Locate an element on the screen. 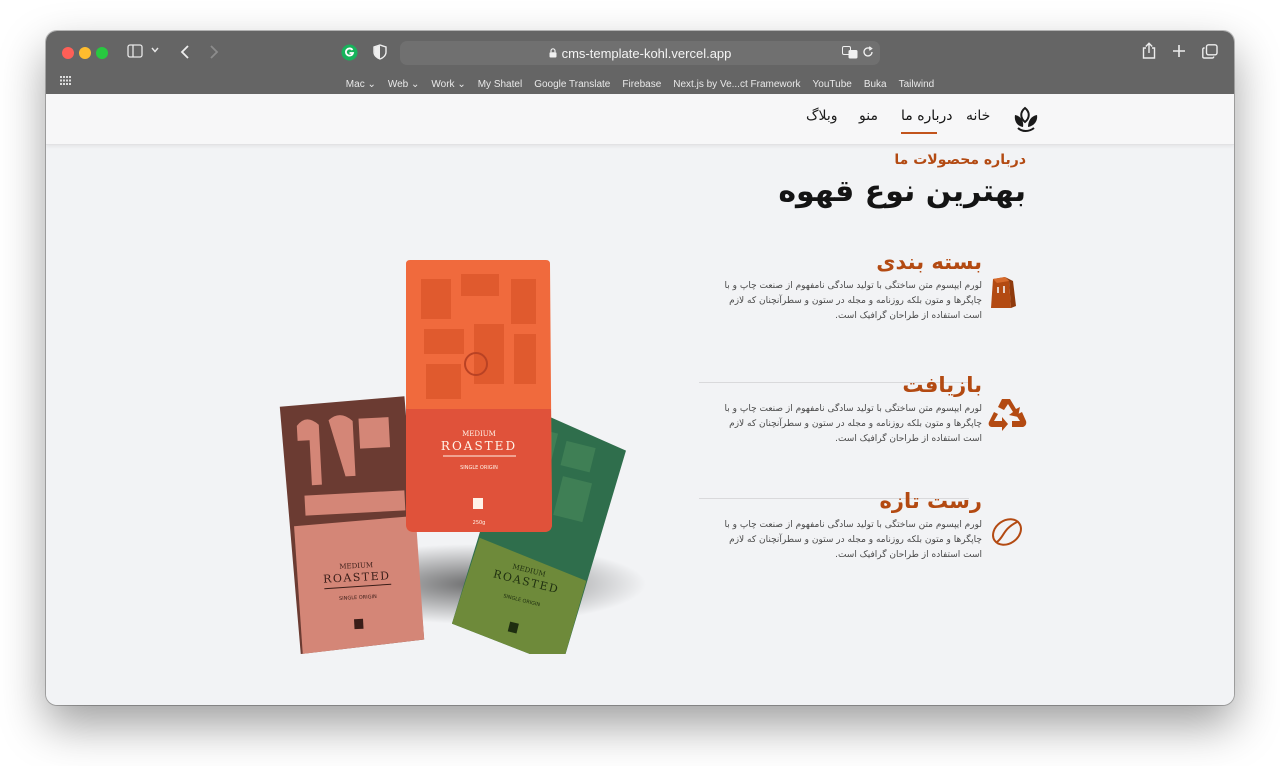 This screenshot has height=766, width=1280. forward-icon is located at coordinates (214, 52).